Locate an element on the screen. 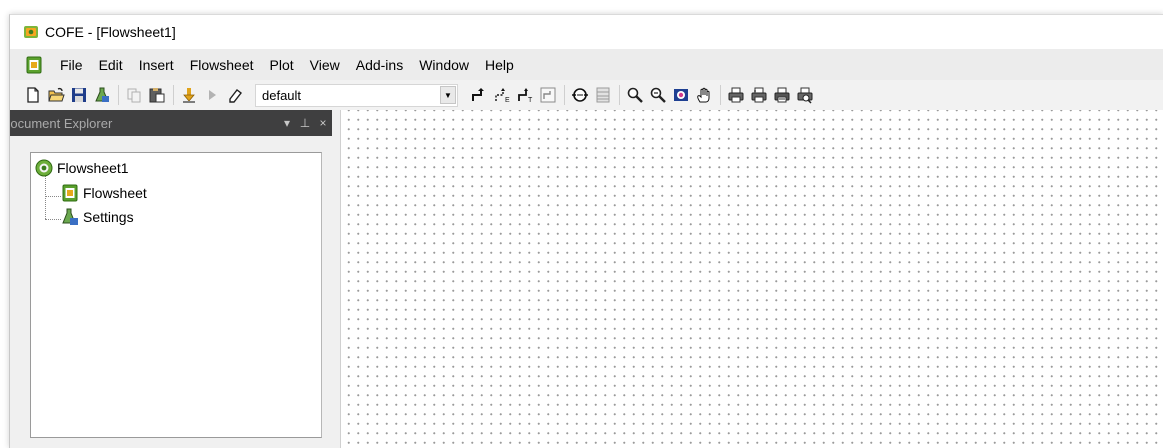 The image size is (1163, 448). open-icon is located at coordinates (56, 95).